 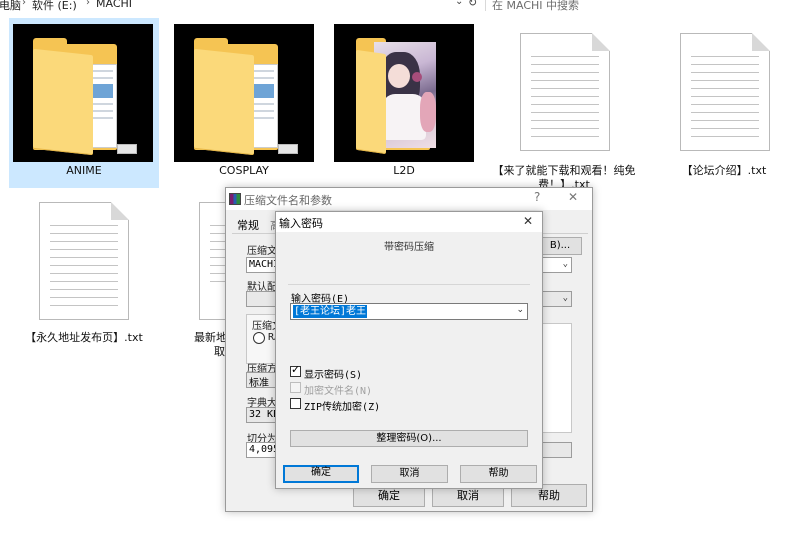 What do you see at coordinates (219, 351) in the screenshot?
I see `file-name-line2: 取` at bounding box center [219, 351].